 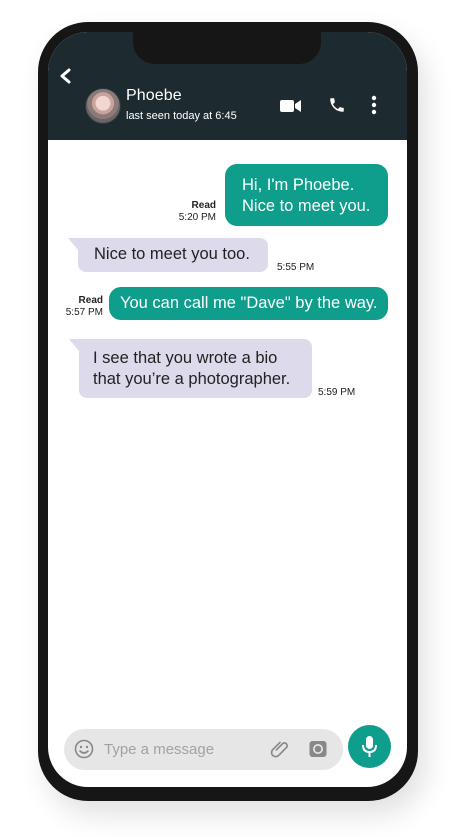 I want to click on phone-notch, so click(x=227, y=48).